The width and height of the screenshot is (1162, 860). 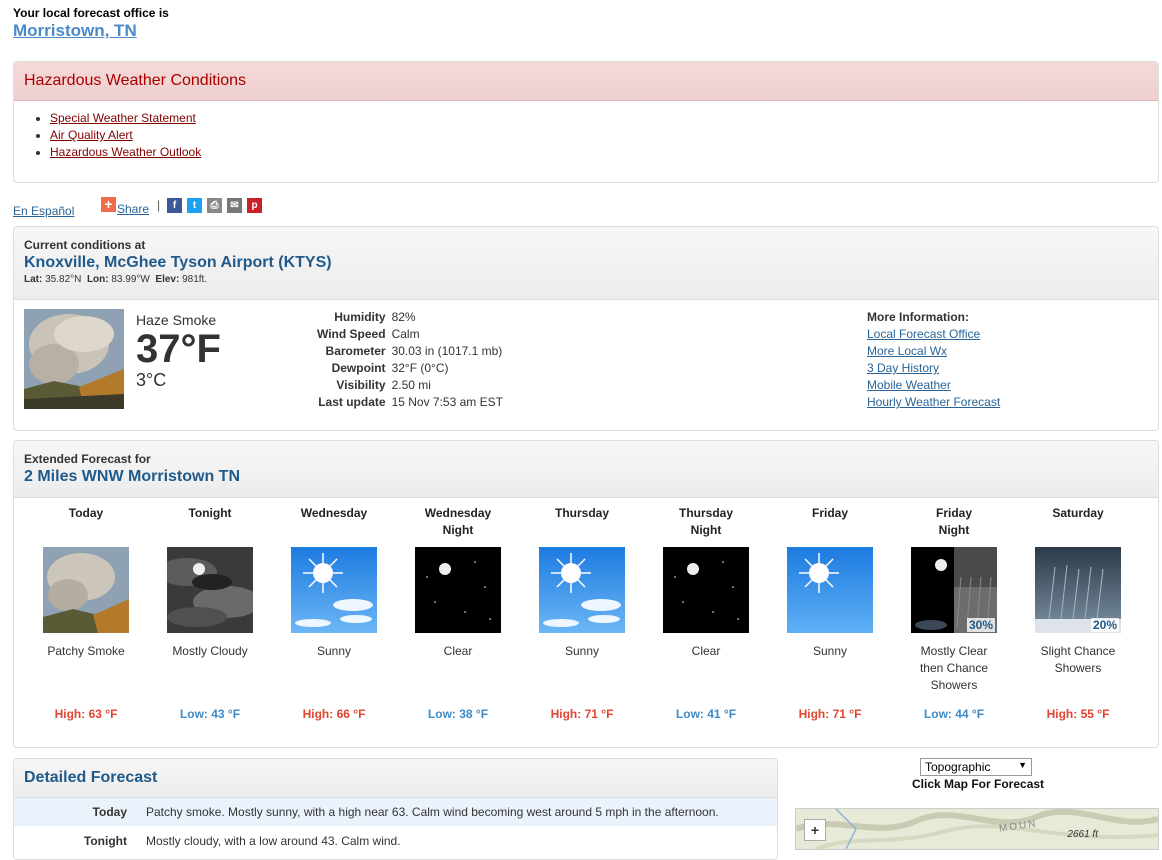 I want to click on period-name-line: Today, so click(x=86, y=513).